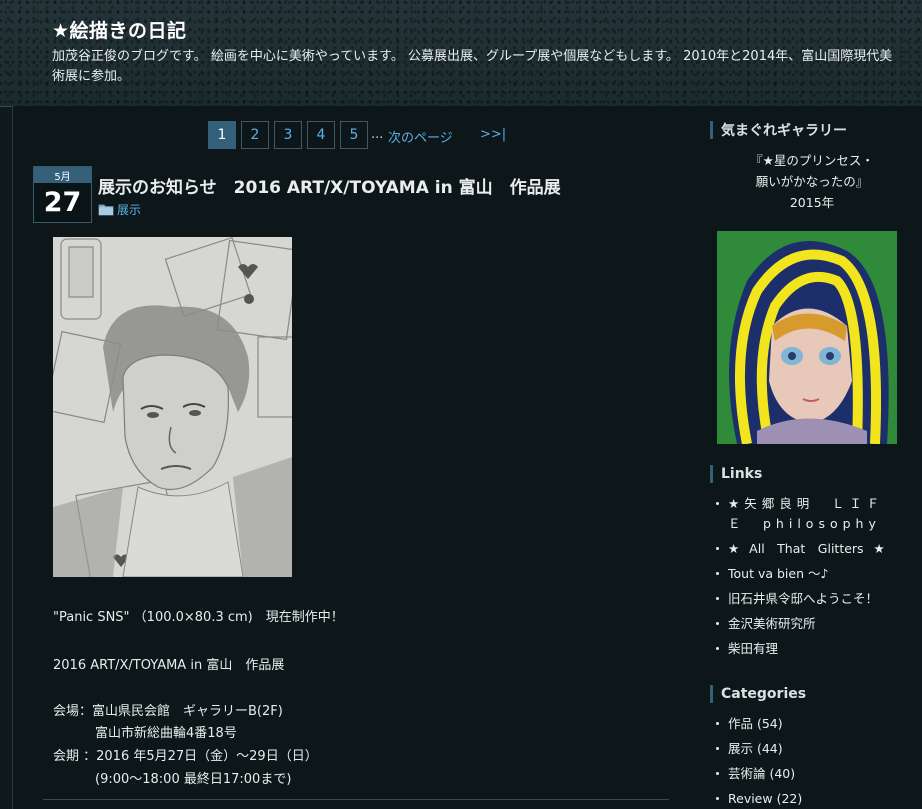 This screenshot has height=809, width=922. Describe the element at coordinates (803, 599) in the screenshot. I see `link-label: 旧石井県令邸へようこそ！` at that location.